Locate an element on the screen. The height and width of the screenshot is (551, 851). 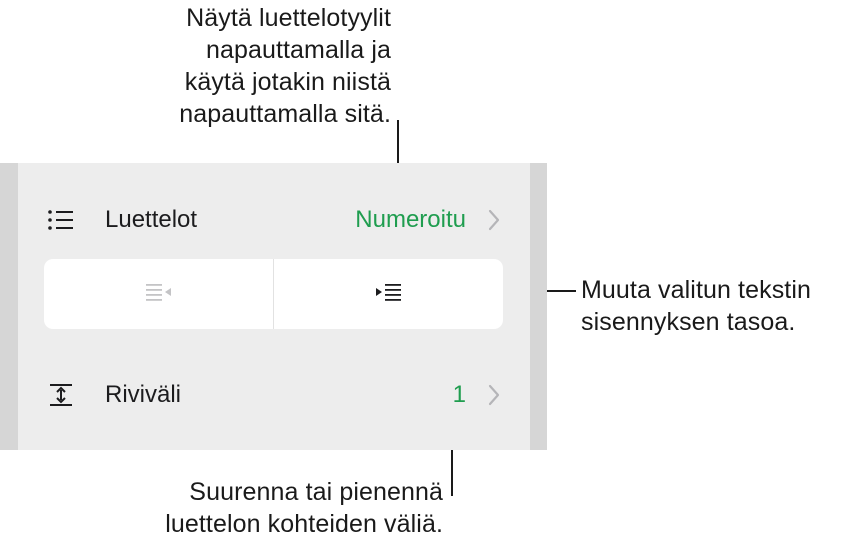
line-spacing-value: 1 is located at coordinates (459, 394).